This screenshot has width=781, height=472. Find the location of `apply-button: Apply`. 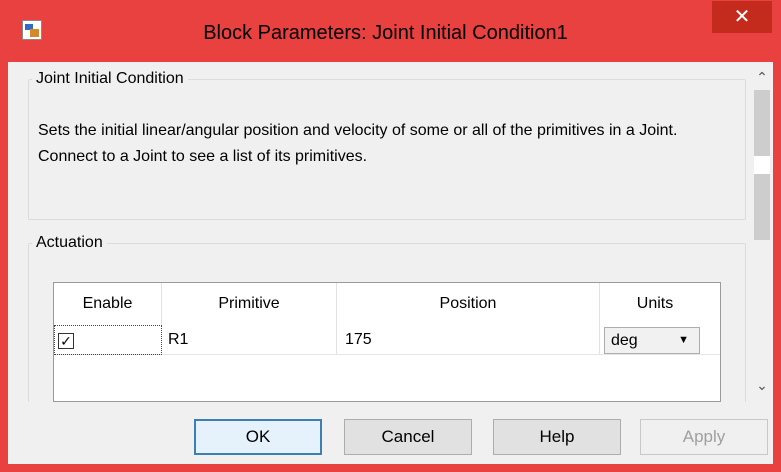

apply-button: Apply is located at coordinates (704, 437).